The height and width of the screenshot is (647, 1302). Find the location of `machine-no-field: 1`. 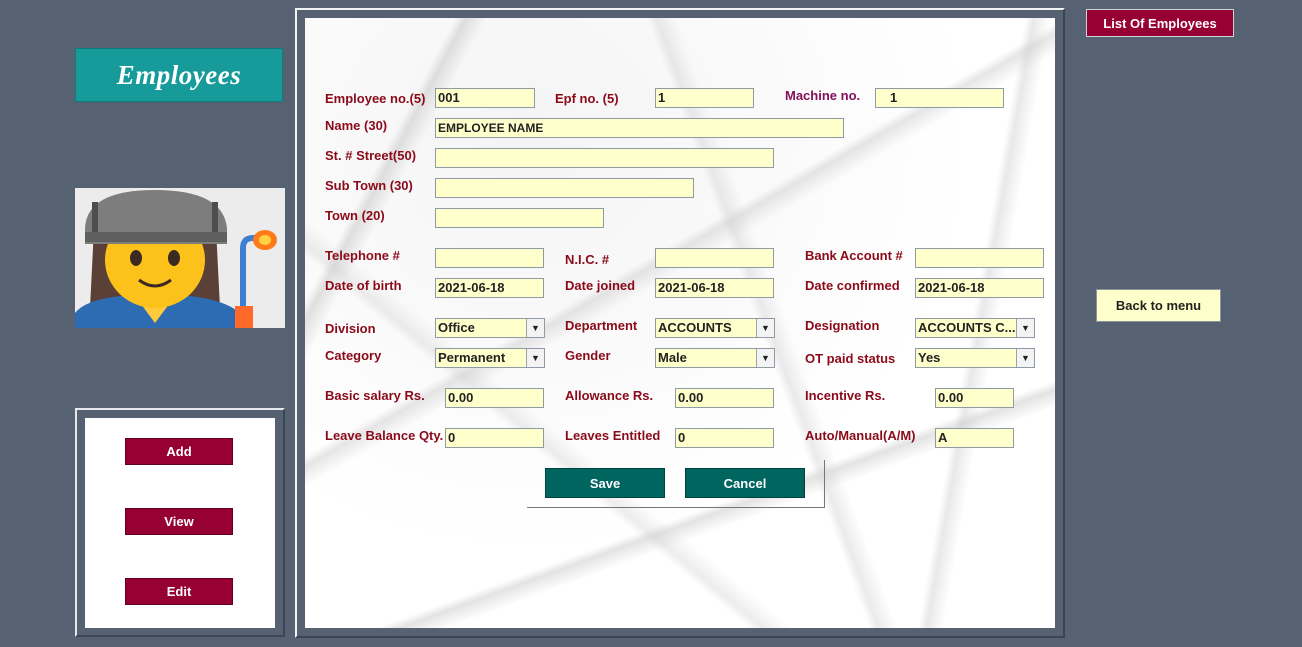

machine-no-field: 1 is located at coordinates (939, 98).